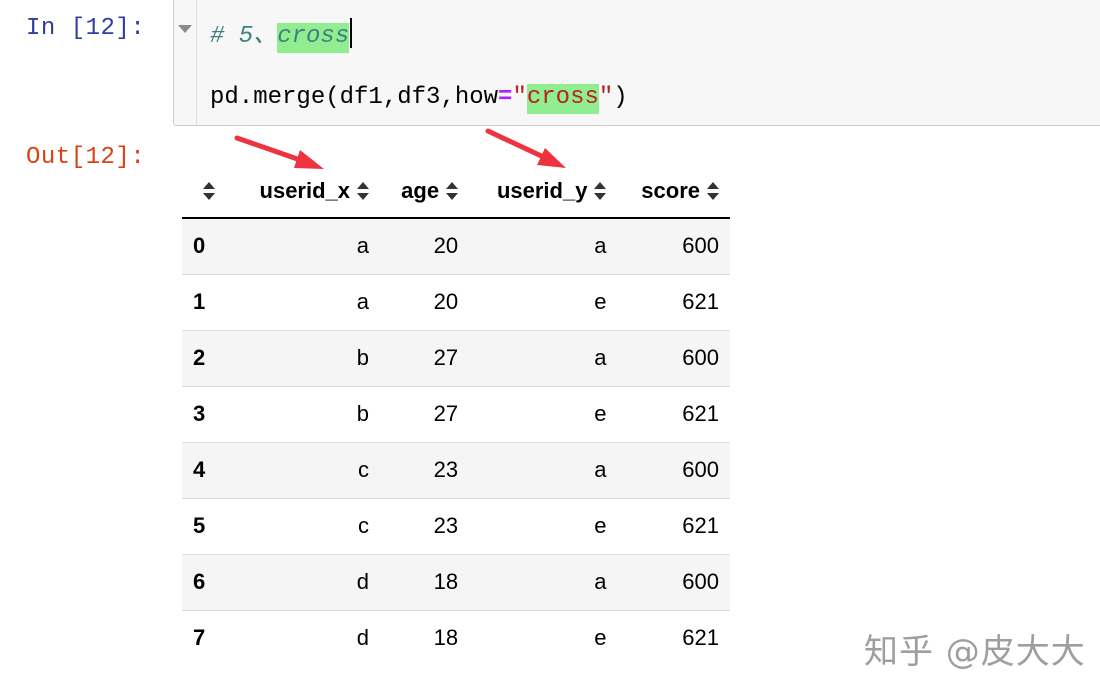  I want to click on table-row: 2 b 27 a 600, so click(456, 358).